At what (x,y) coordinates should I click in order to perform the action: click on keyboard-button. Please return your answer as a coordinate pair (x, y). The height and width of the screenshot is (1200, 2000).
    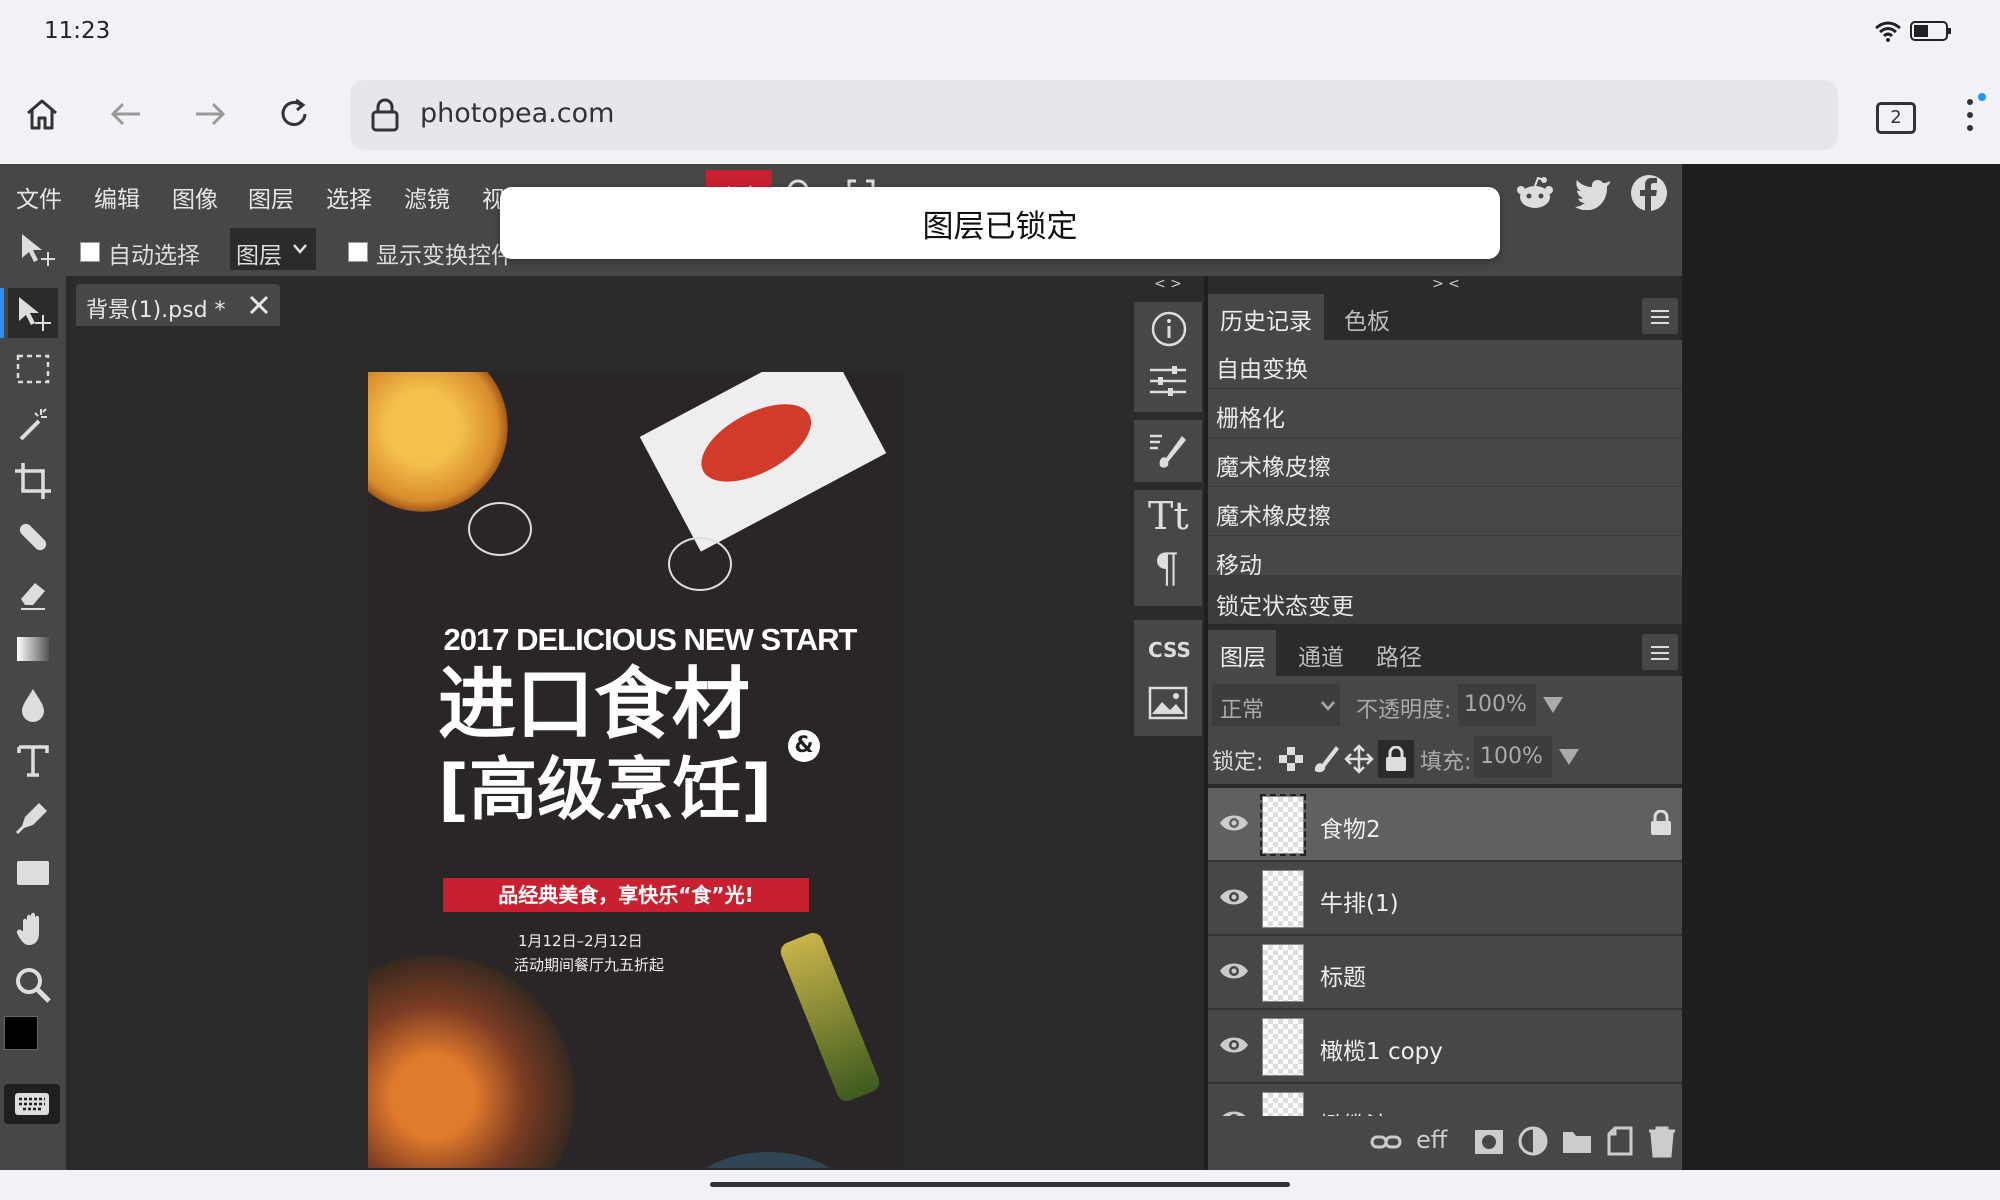
    Looking at the image, I should click on (32, 1104).